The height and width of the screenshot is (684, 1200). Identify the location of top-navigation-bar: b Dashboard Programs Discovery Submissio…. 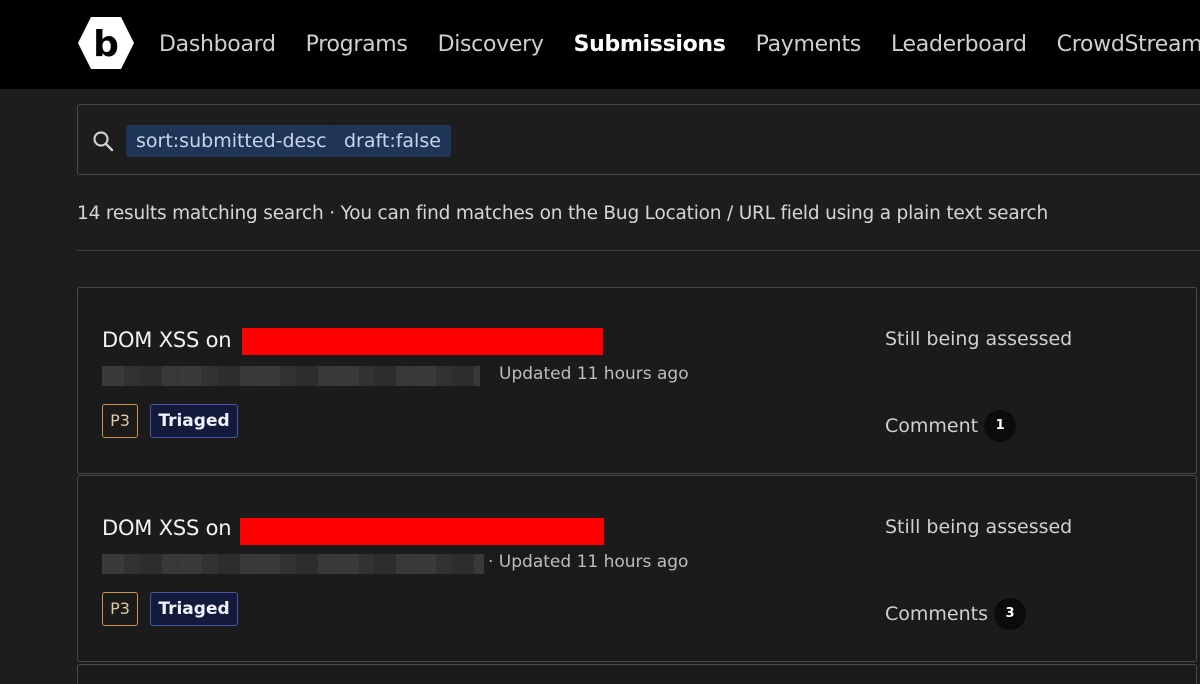
(600, 44).